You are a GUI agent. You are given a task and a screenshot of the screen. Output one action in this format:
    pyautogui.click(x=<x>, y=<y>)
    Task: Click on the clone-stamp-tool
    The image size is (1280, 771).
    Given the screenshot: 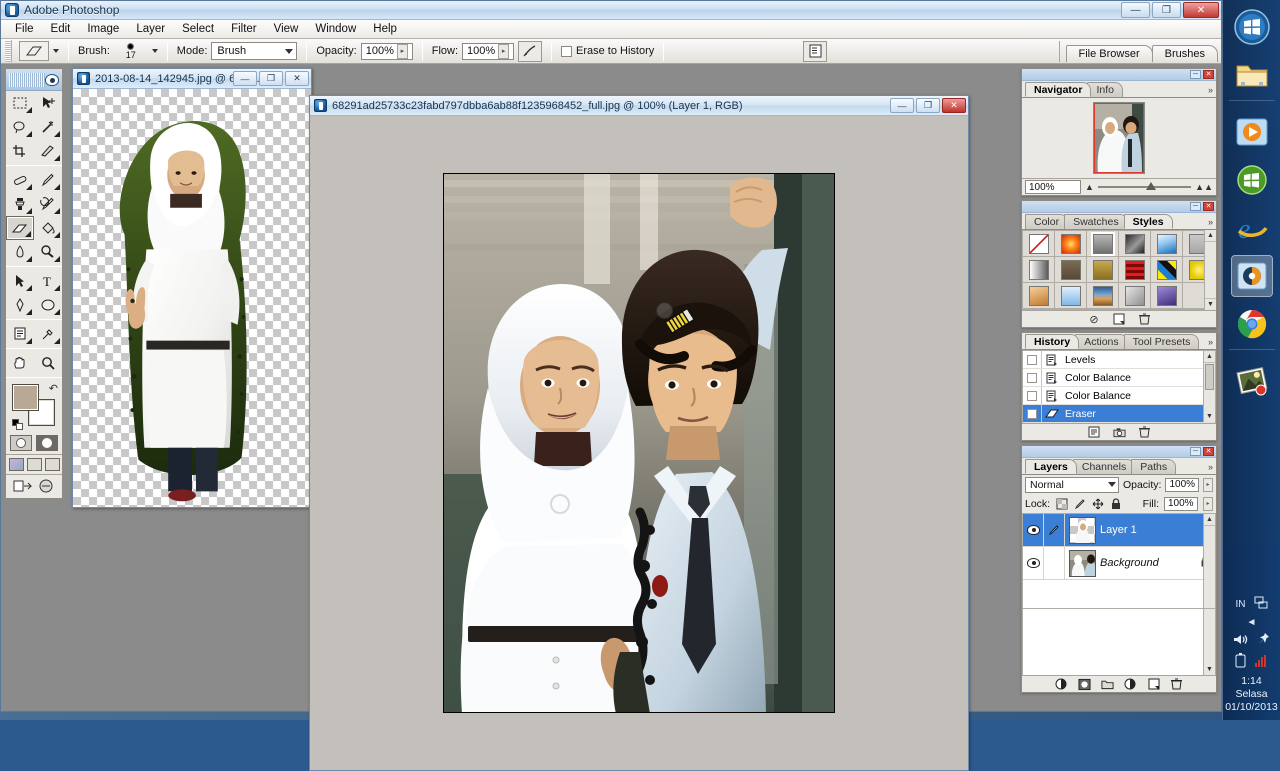 What is the action you would take?
    pyautogui.click(x=20, y=204)
    